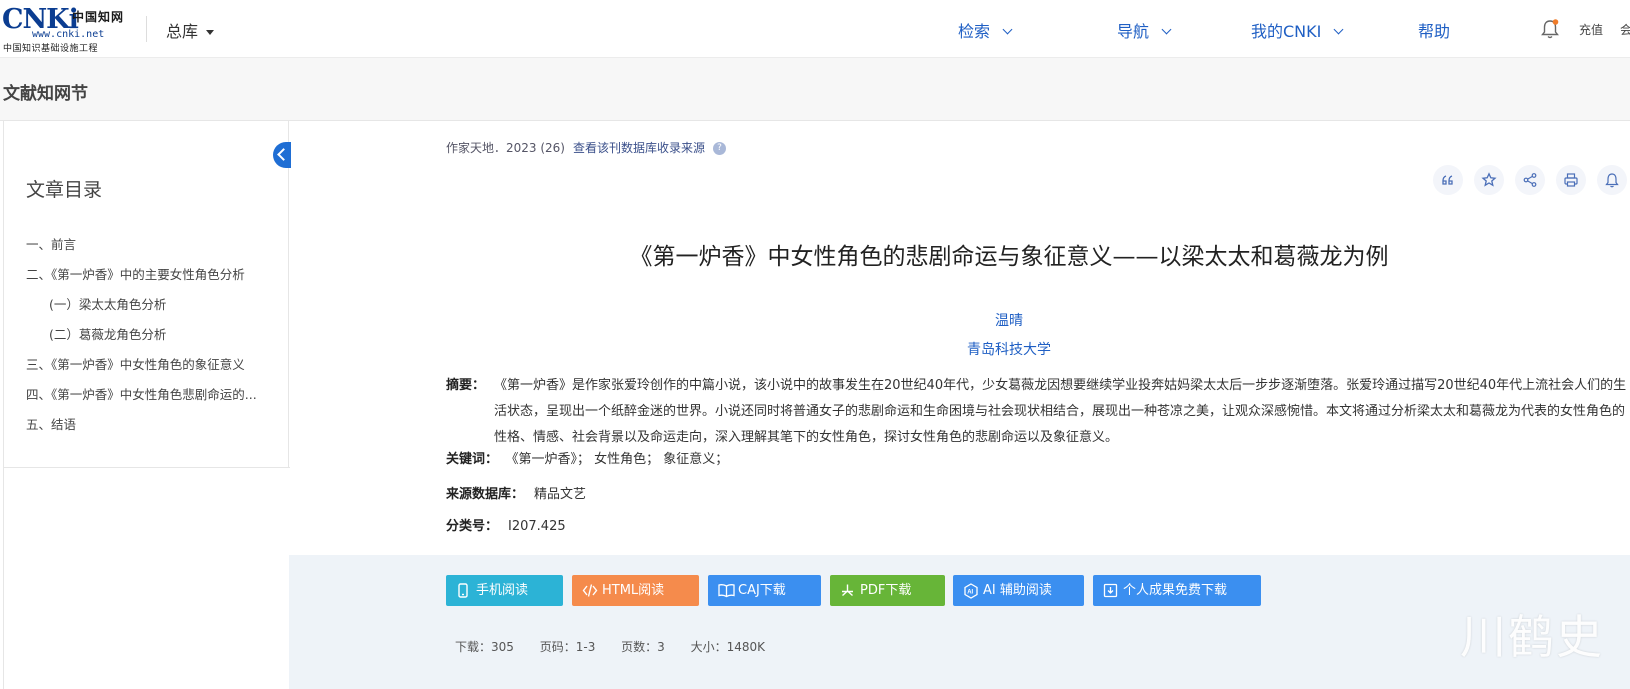 This screenshot has width=1630, height=689. I want to click on share-button, so click(1530, 180).